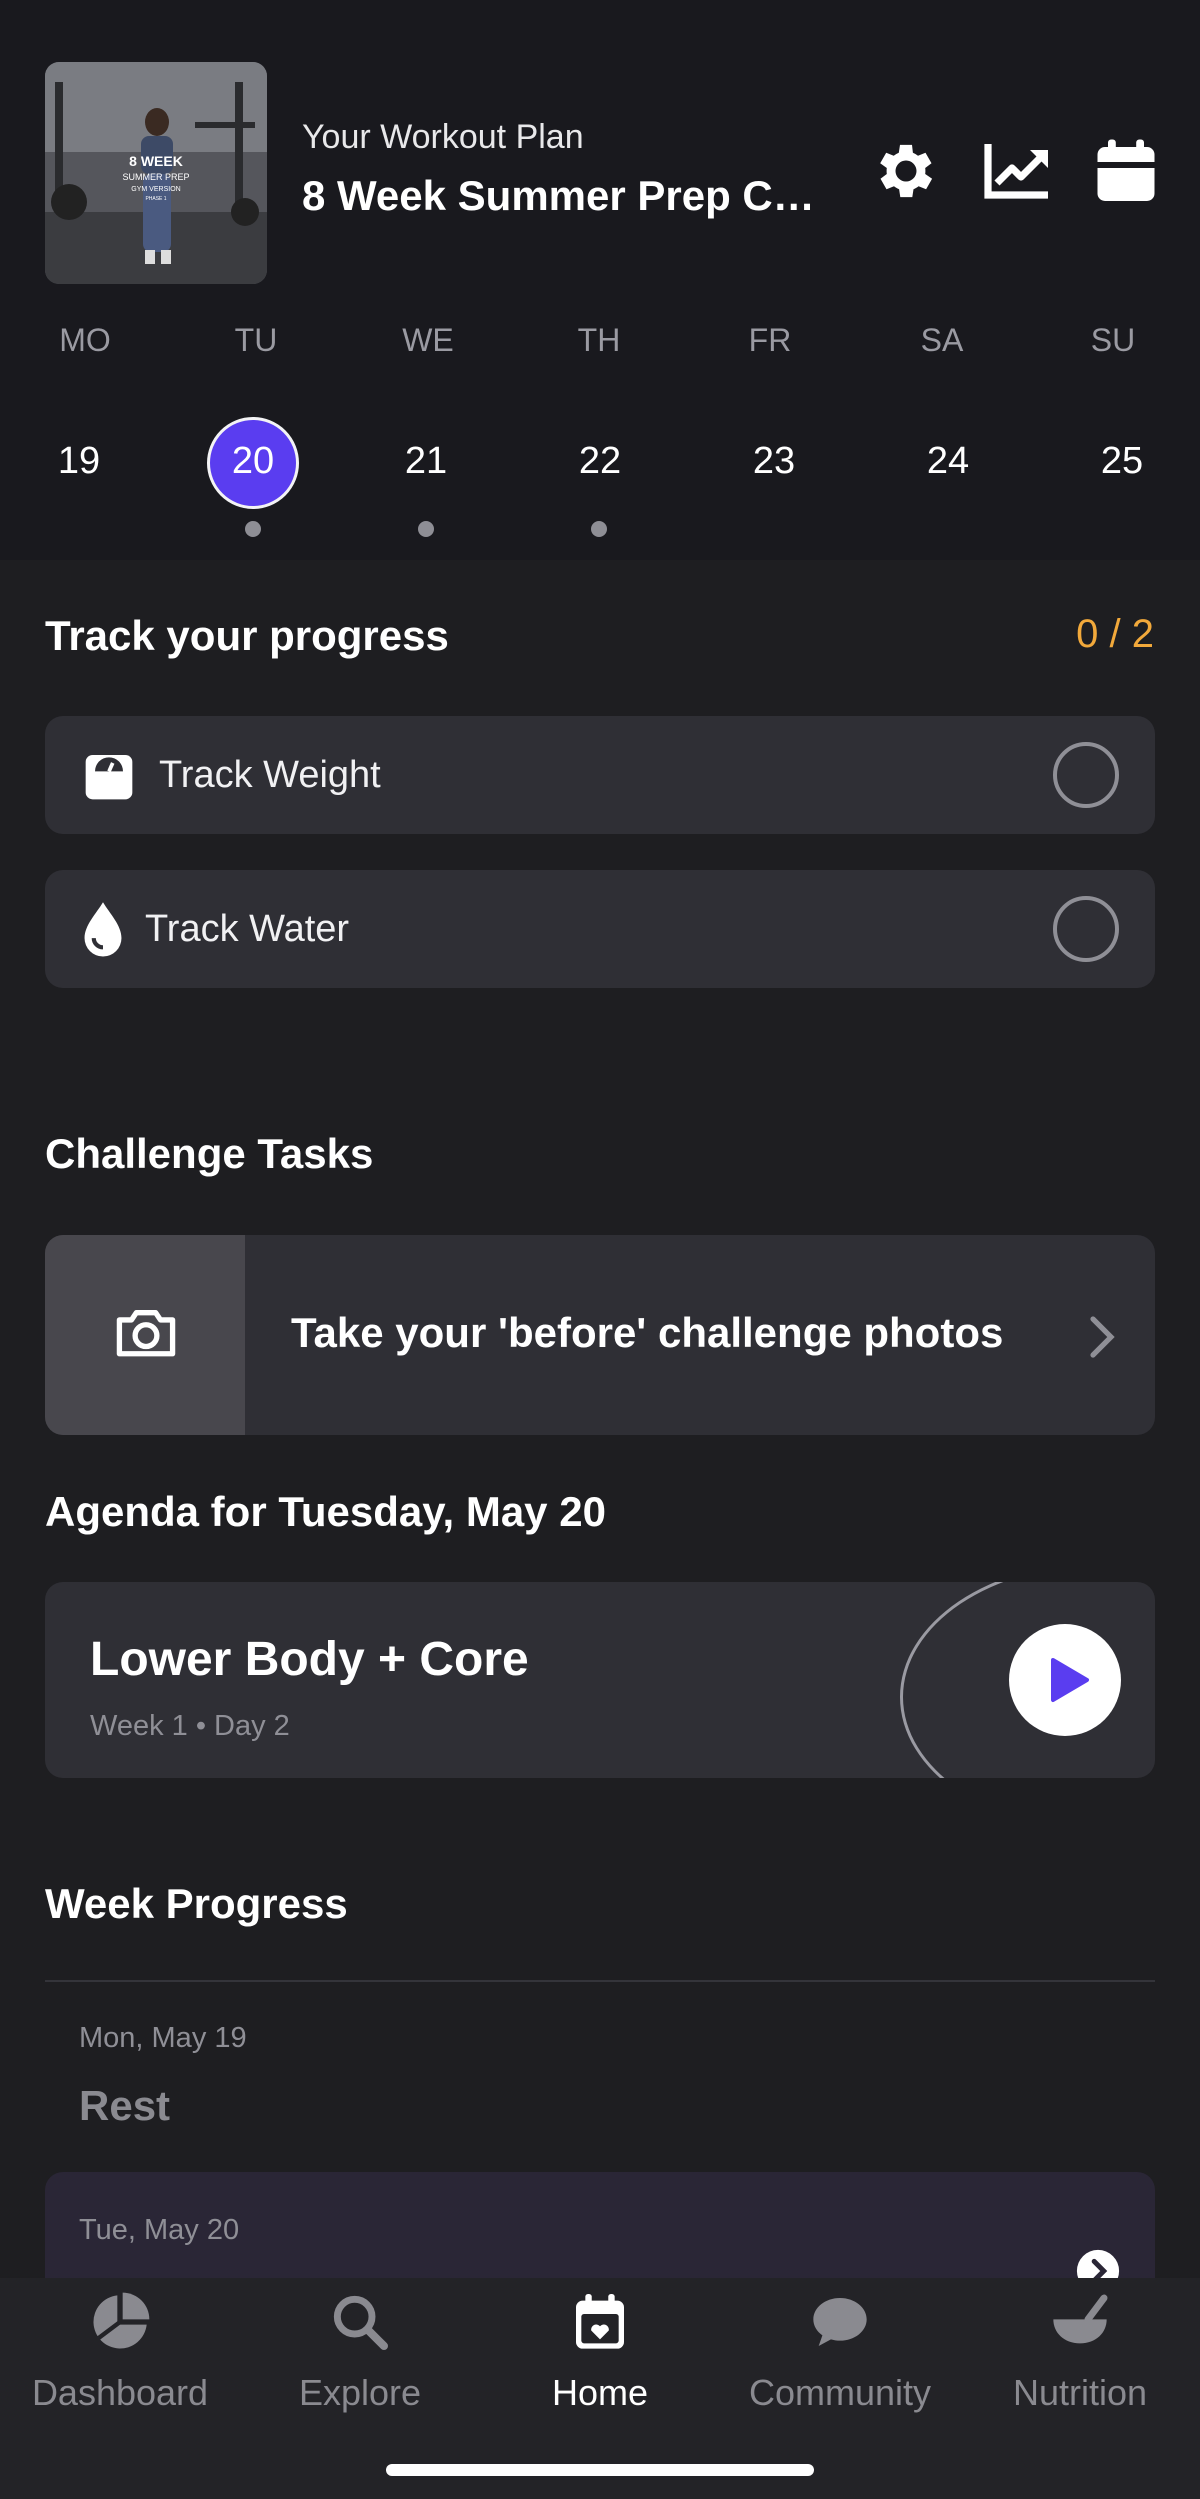 This screenshot has height=2499, width=1200. What do you see at coordinates (360, 2322) in the screenshot?
I see `search-icon` at bounding box center [360, 2322].